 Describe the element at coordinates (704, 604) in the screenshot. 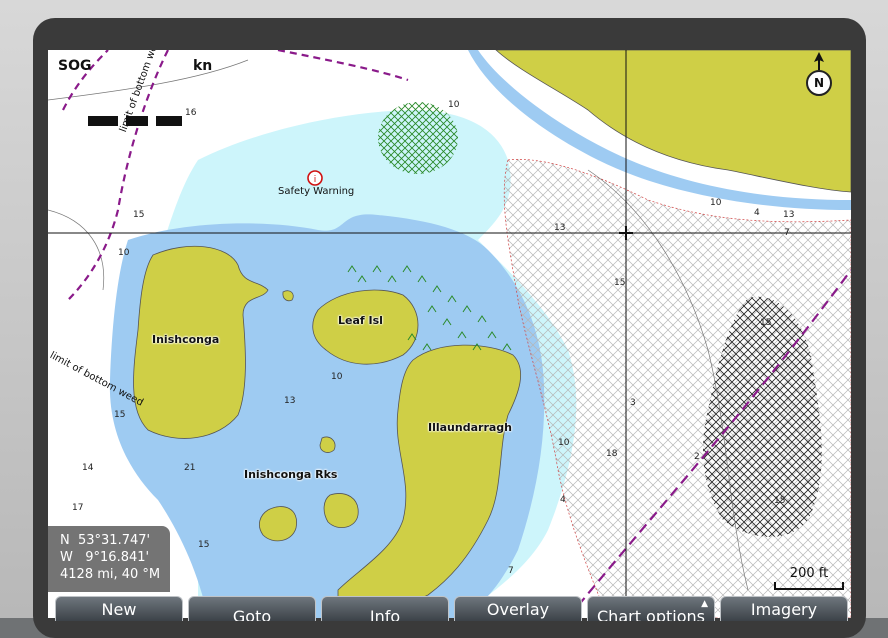

I see `caret-up-icon: ▲` at that location.